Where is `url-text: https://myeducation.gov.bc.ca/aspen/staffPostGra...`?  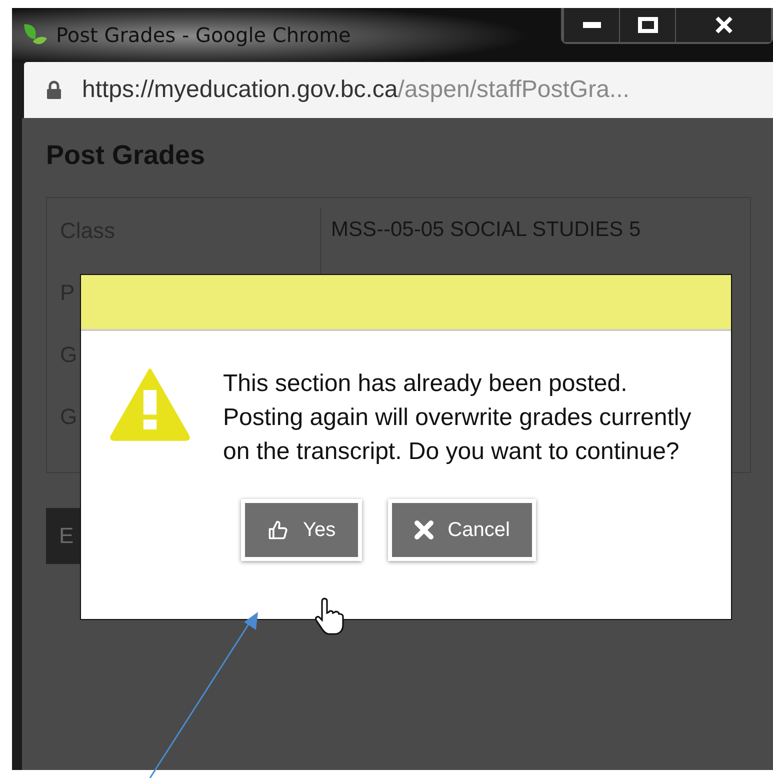 url-text: https://myeducation.gov.bc.ca/aspen/staffPostGra... is located at coordinates (356, 90).